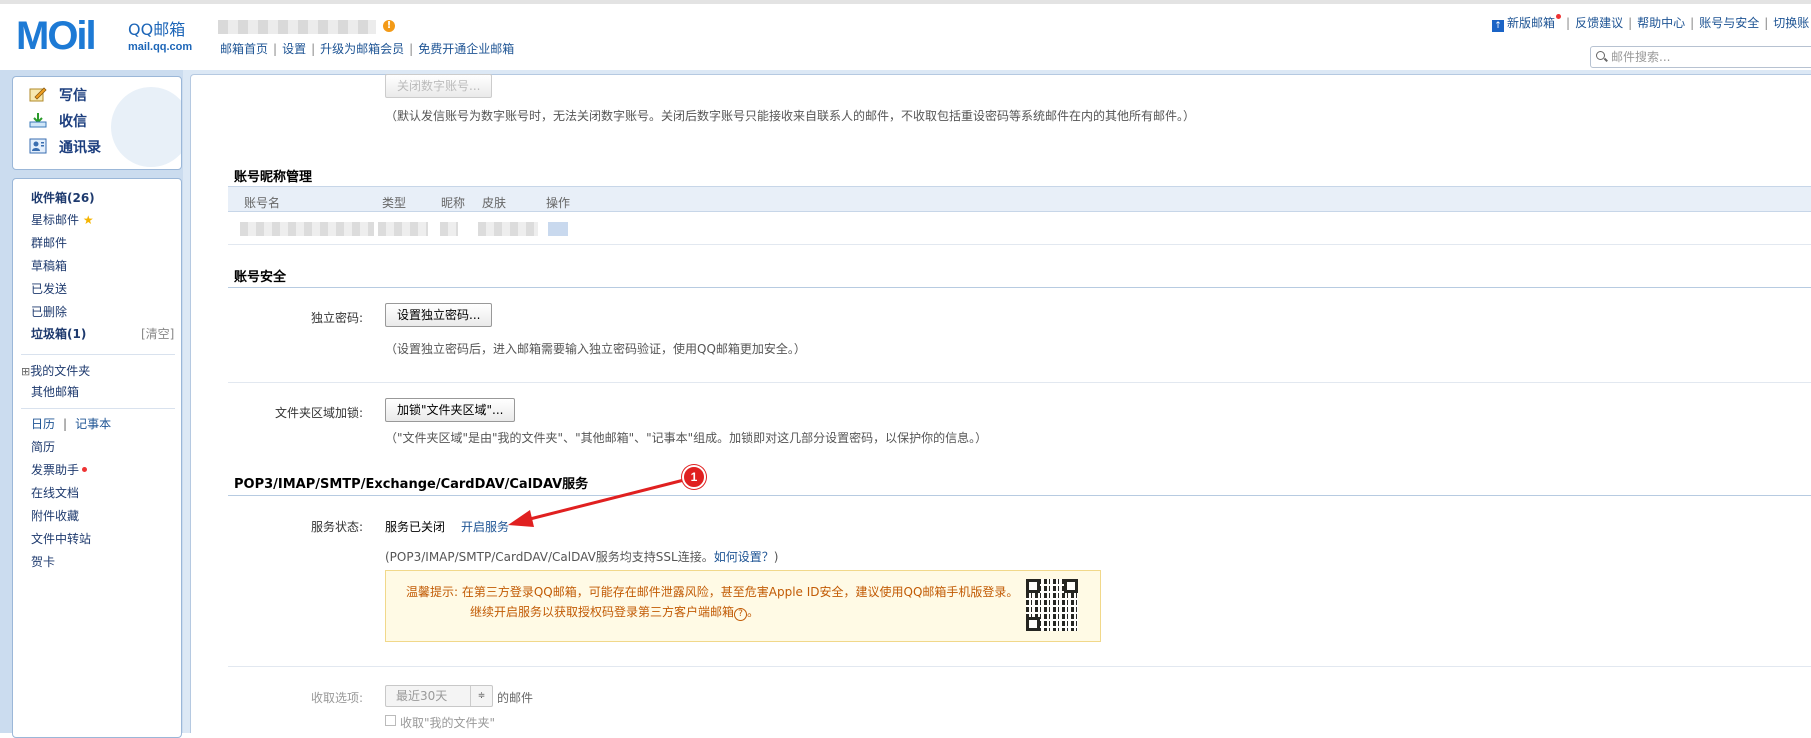 This screenshot has width=1811, height=738. Describe the element at coordinates (1019, 199) in the screenshot. I see `accounts-table-header: 账号名 类型 昵称 皮肤 操作` at that location.